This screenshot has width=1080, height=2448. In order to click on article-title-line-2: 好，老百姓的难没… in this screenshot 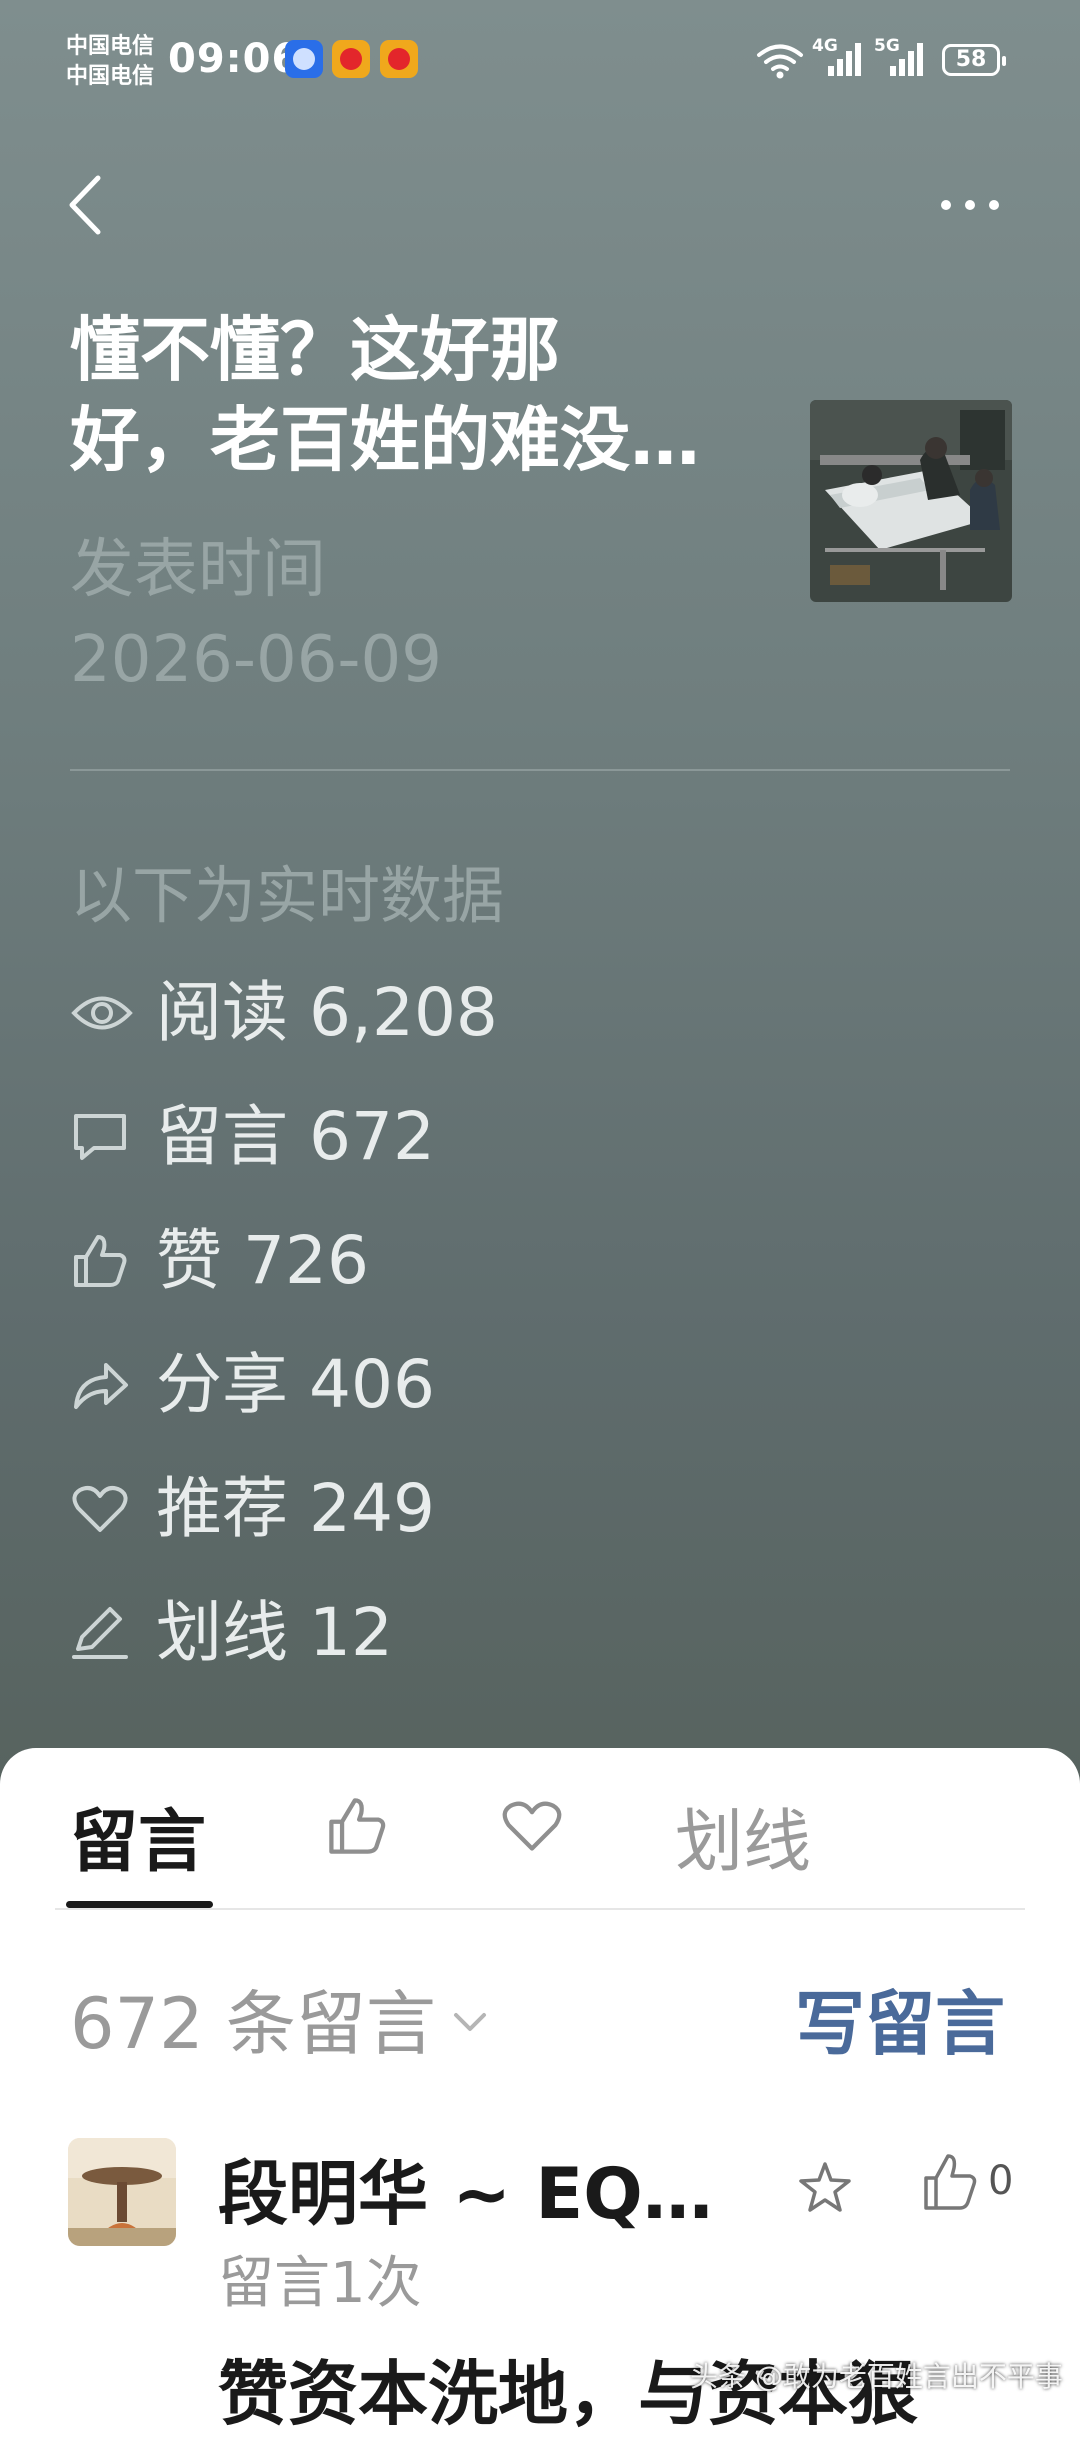, I will do `click(385, 440)`.